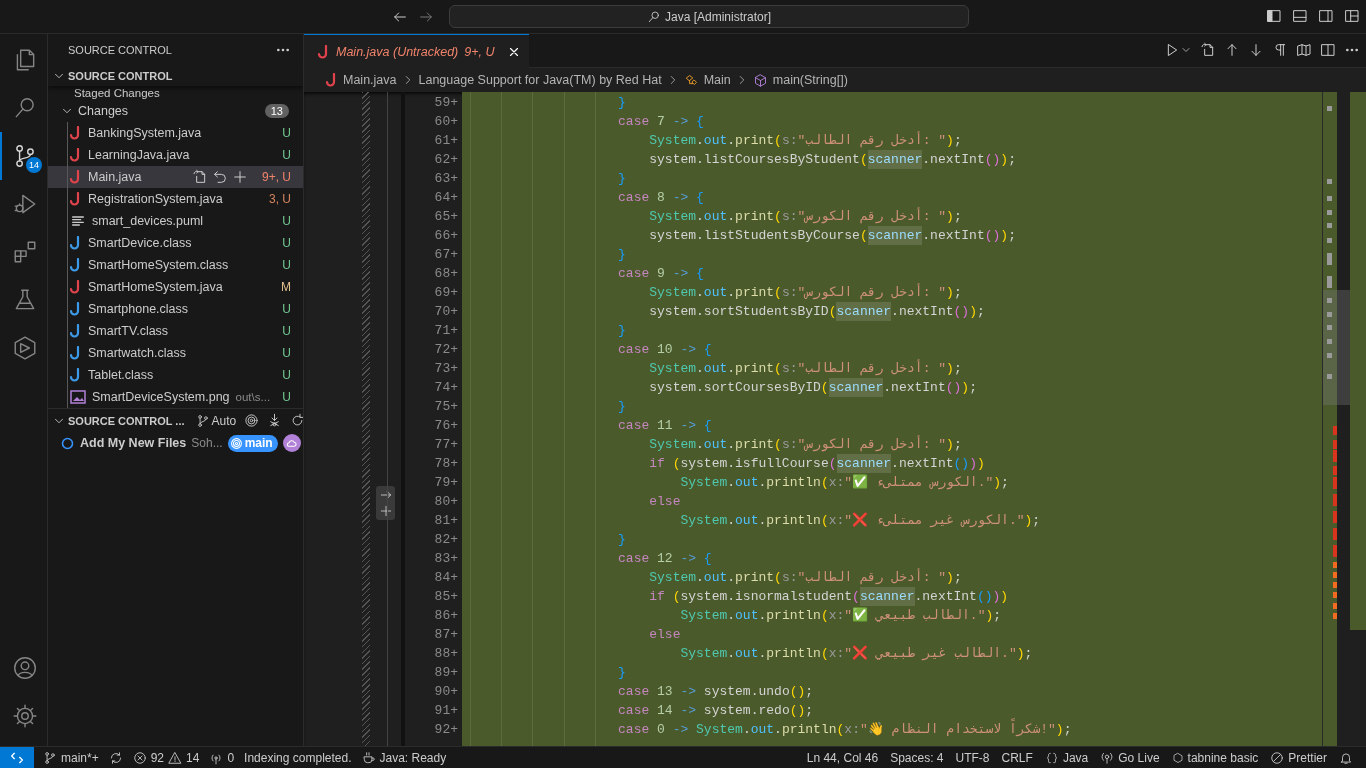 This screenshot has width=1366, height=768. I want to click on line-number: 67+, so click(445, 255).